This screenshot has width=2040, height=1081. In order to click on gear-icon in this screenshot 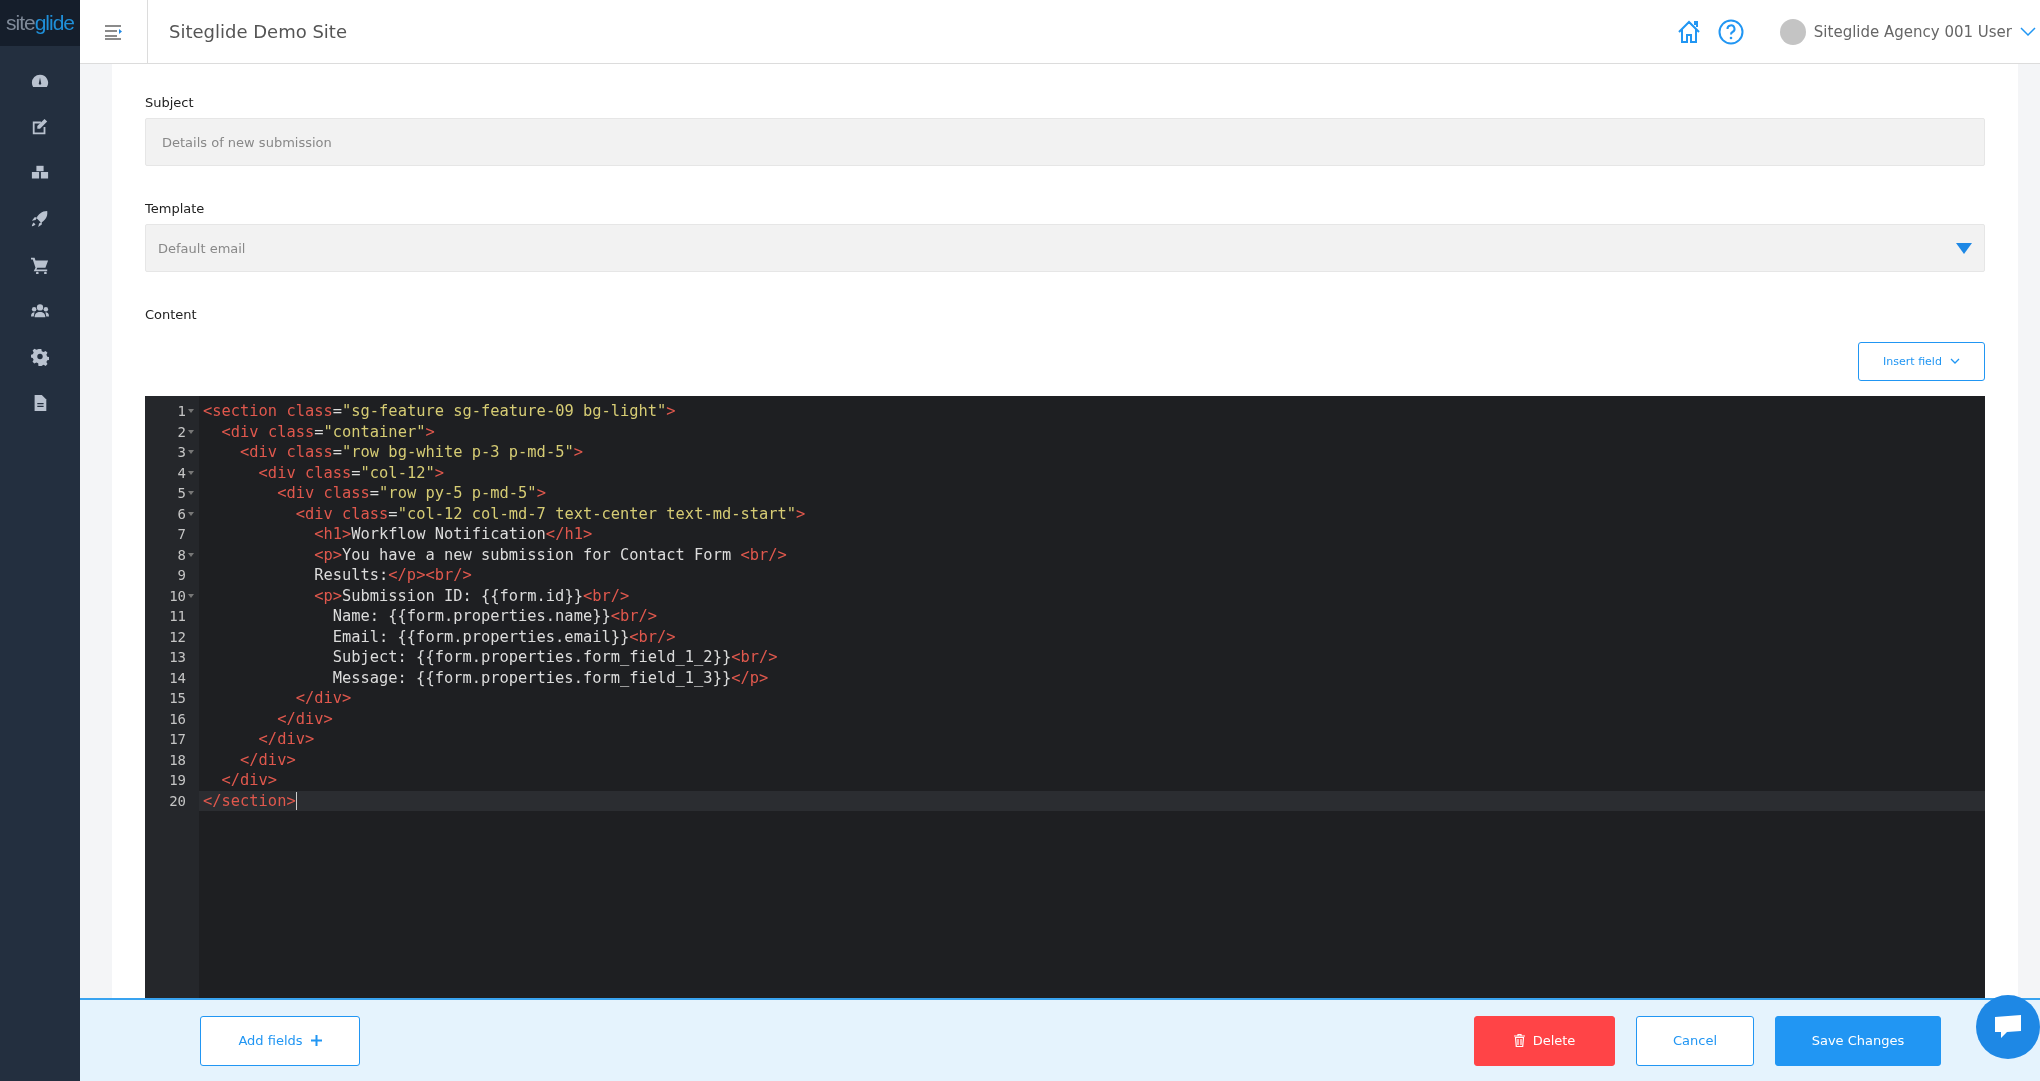, I will do `click(40, 357)`.